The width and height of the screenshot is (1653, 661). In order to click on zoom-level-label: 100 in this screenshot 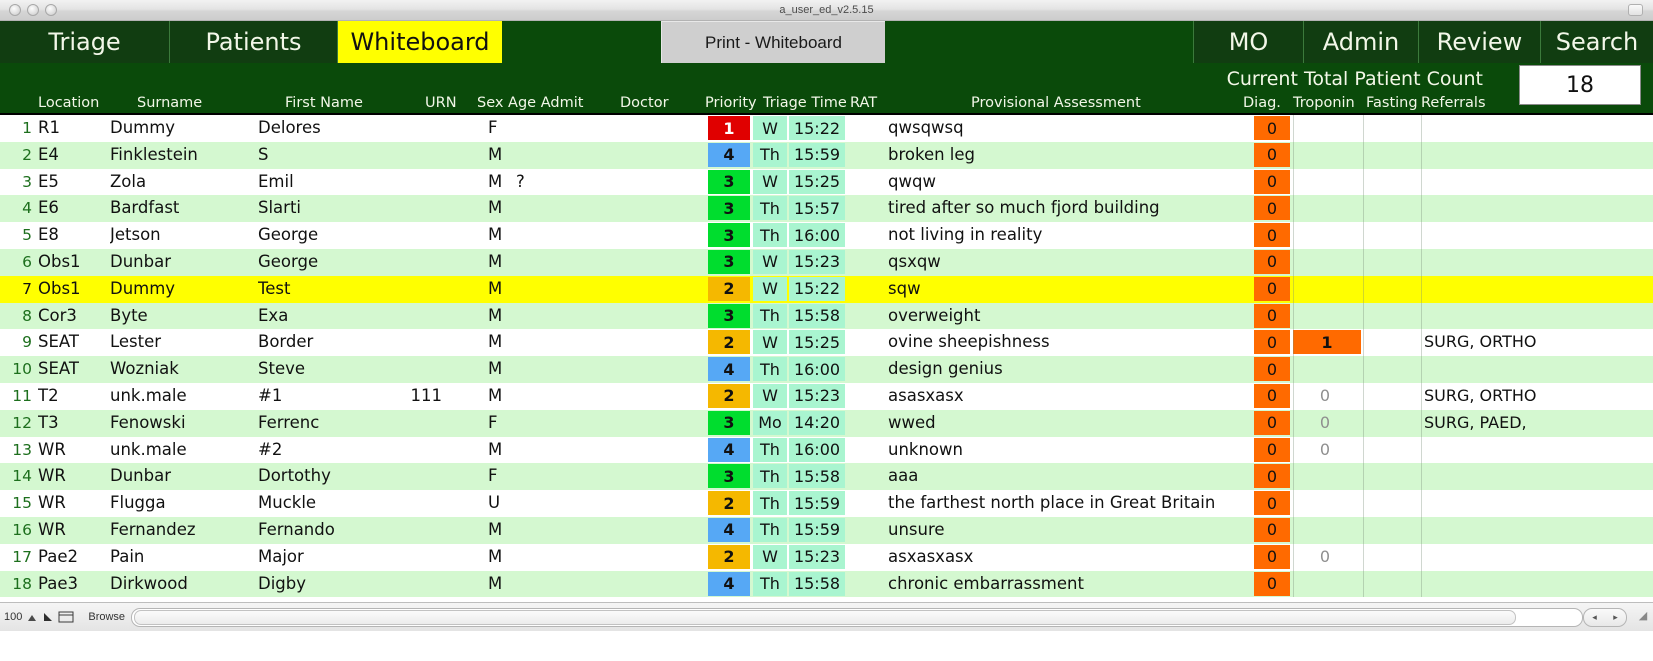, I will do `click(13, 617)`.